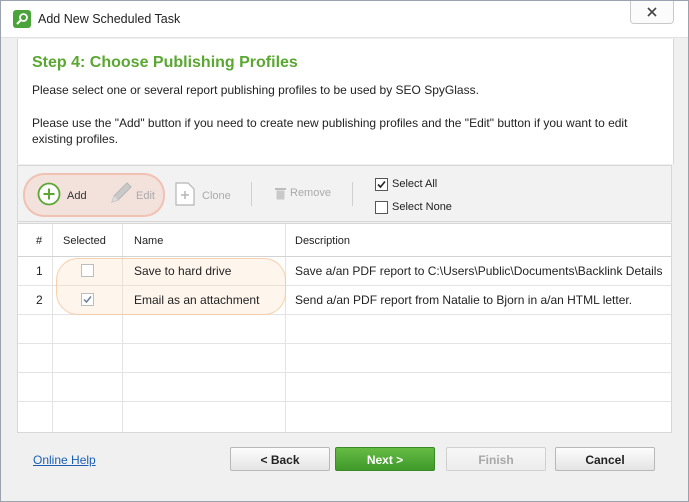 The image size is (689, 502). Describe the element at coordinates (414, 184) in the screenshot. I see `select-all-label: Select All` at that location.